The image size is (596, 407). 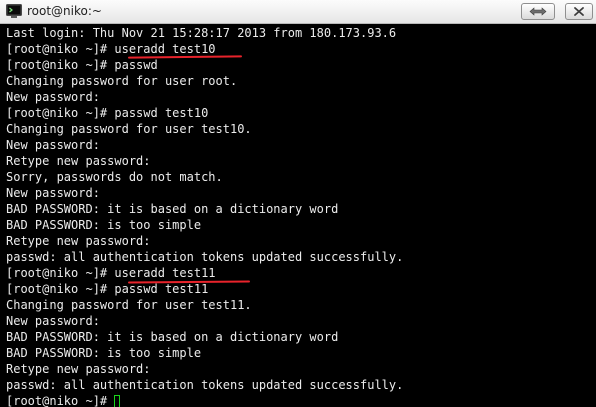 What do you see at coordinates (204, 400) in the screenshot?
I see `terminal-prompt-line: [root@niko ~]#` at bounding box center [204, 400].